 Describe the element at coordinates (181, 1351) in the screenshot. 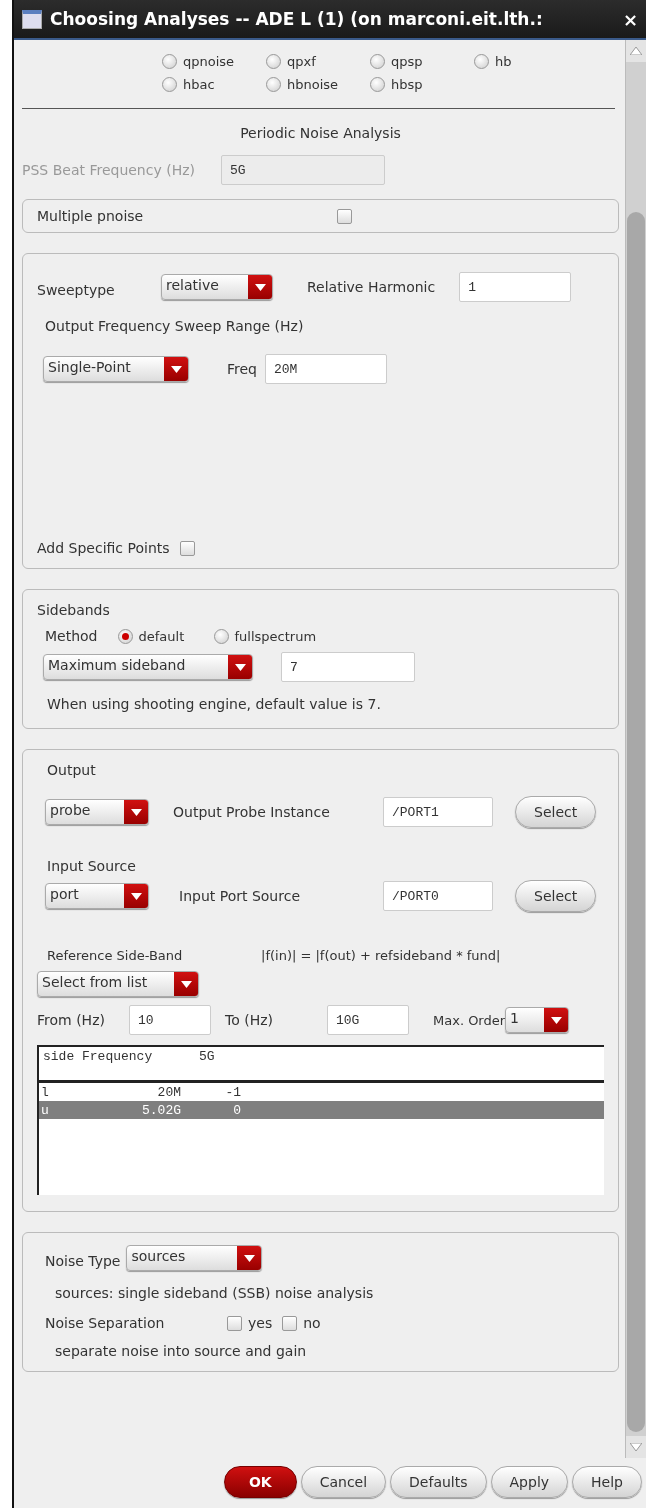

I see `hint-text: separate noise into source and gain` at that location.